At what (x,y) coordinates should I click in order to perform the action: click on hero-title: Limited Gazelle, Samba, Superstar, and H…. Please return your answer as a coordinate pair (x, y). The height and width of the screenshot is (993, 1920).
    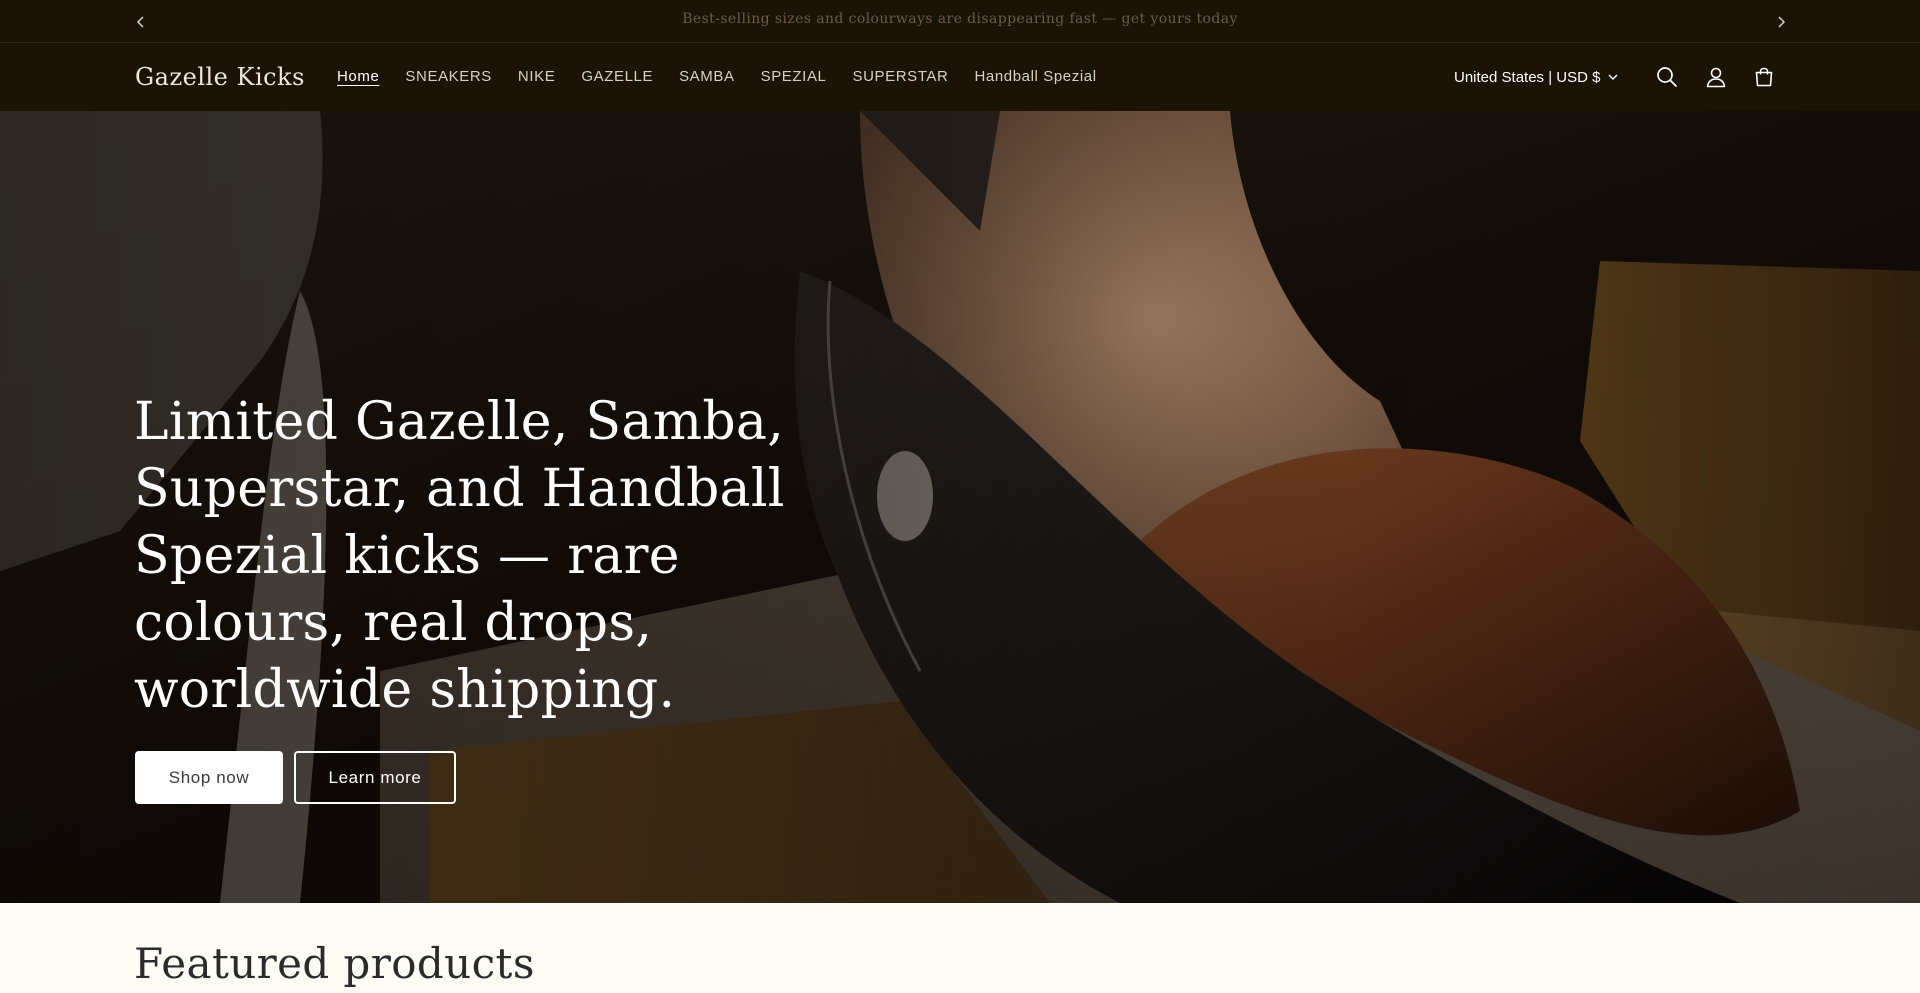
    Looking at the image, I should click on (459, 556).